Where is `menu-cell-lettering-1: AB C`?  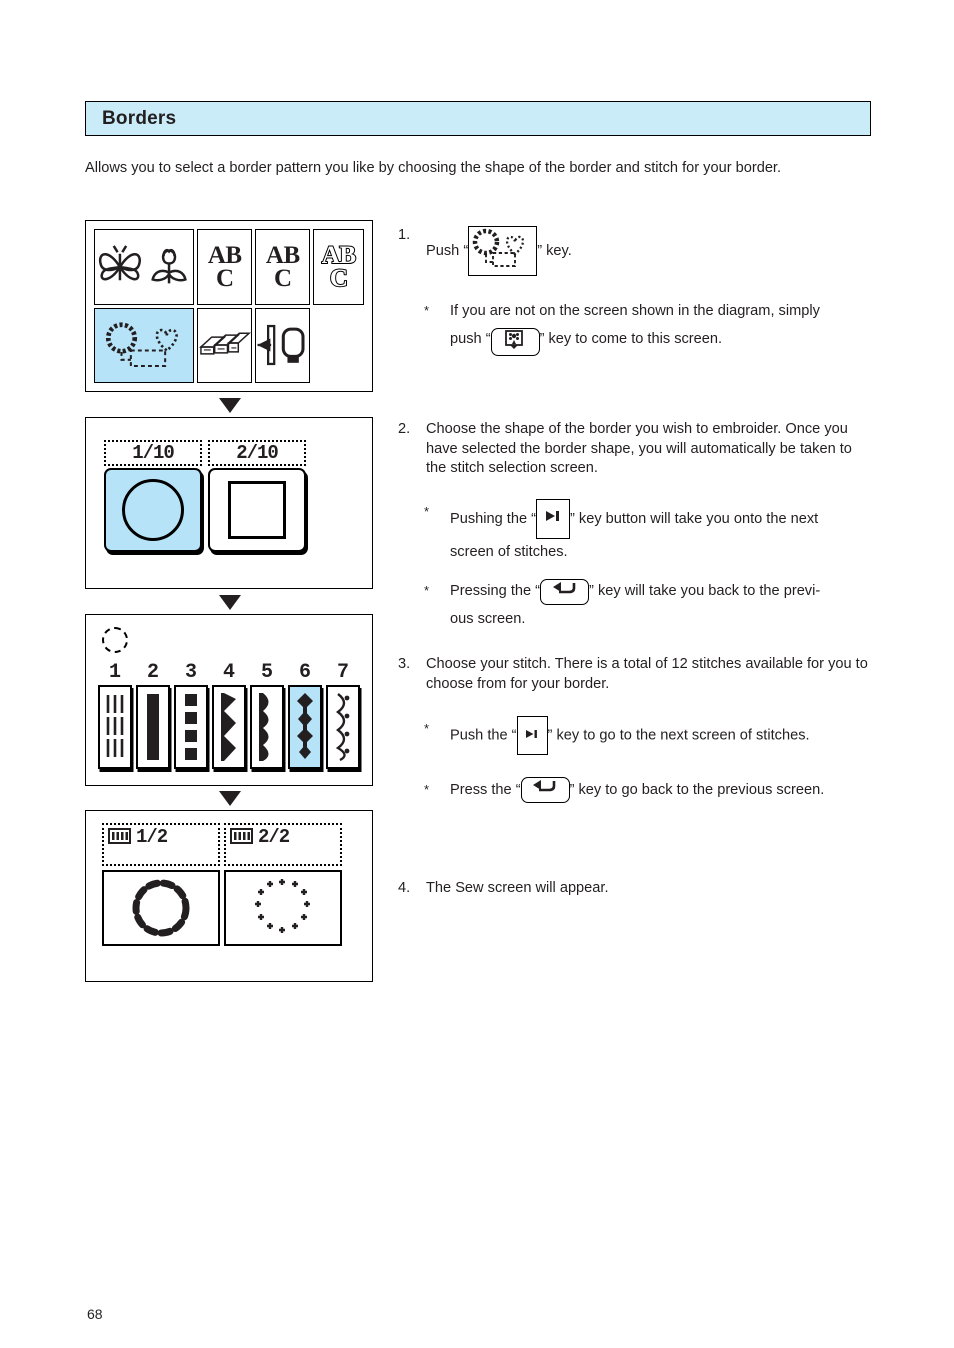
menu-cell-lettering-1: AB C is located at coordinates (225, 267).